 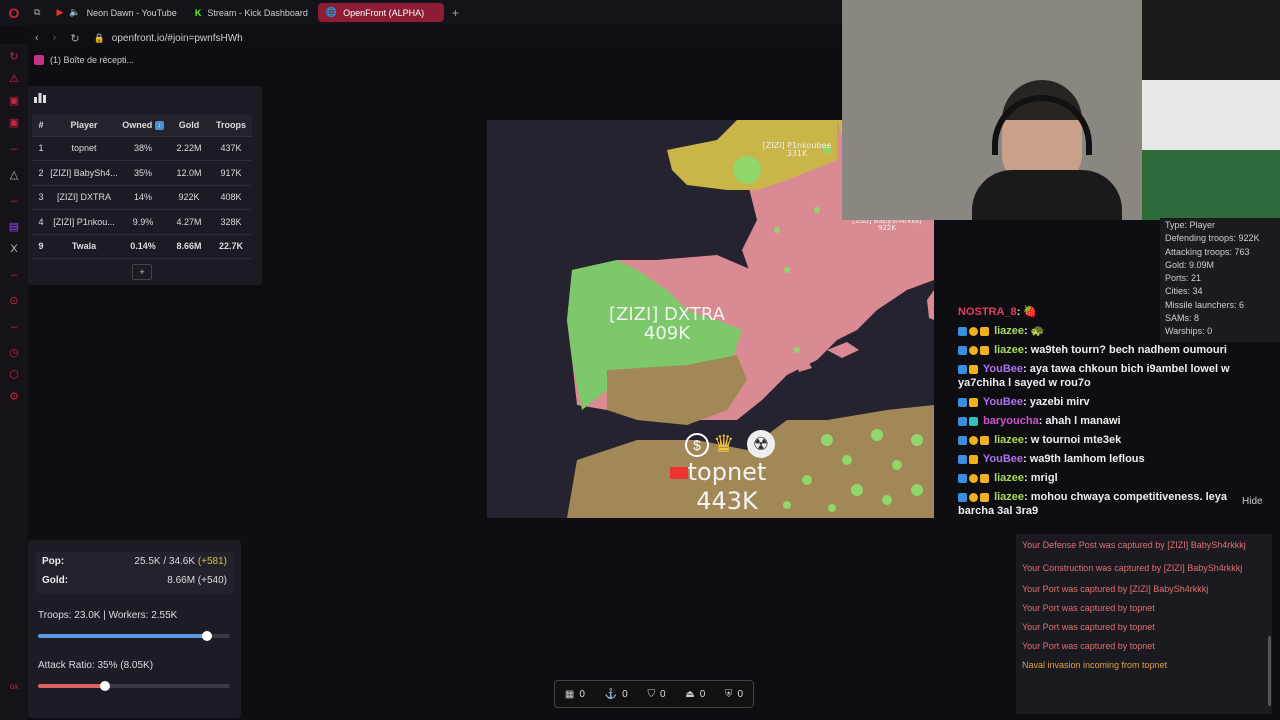 I want to click on extensions-icon: ⬡, so click(x=14, y=375).